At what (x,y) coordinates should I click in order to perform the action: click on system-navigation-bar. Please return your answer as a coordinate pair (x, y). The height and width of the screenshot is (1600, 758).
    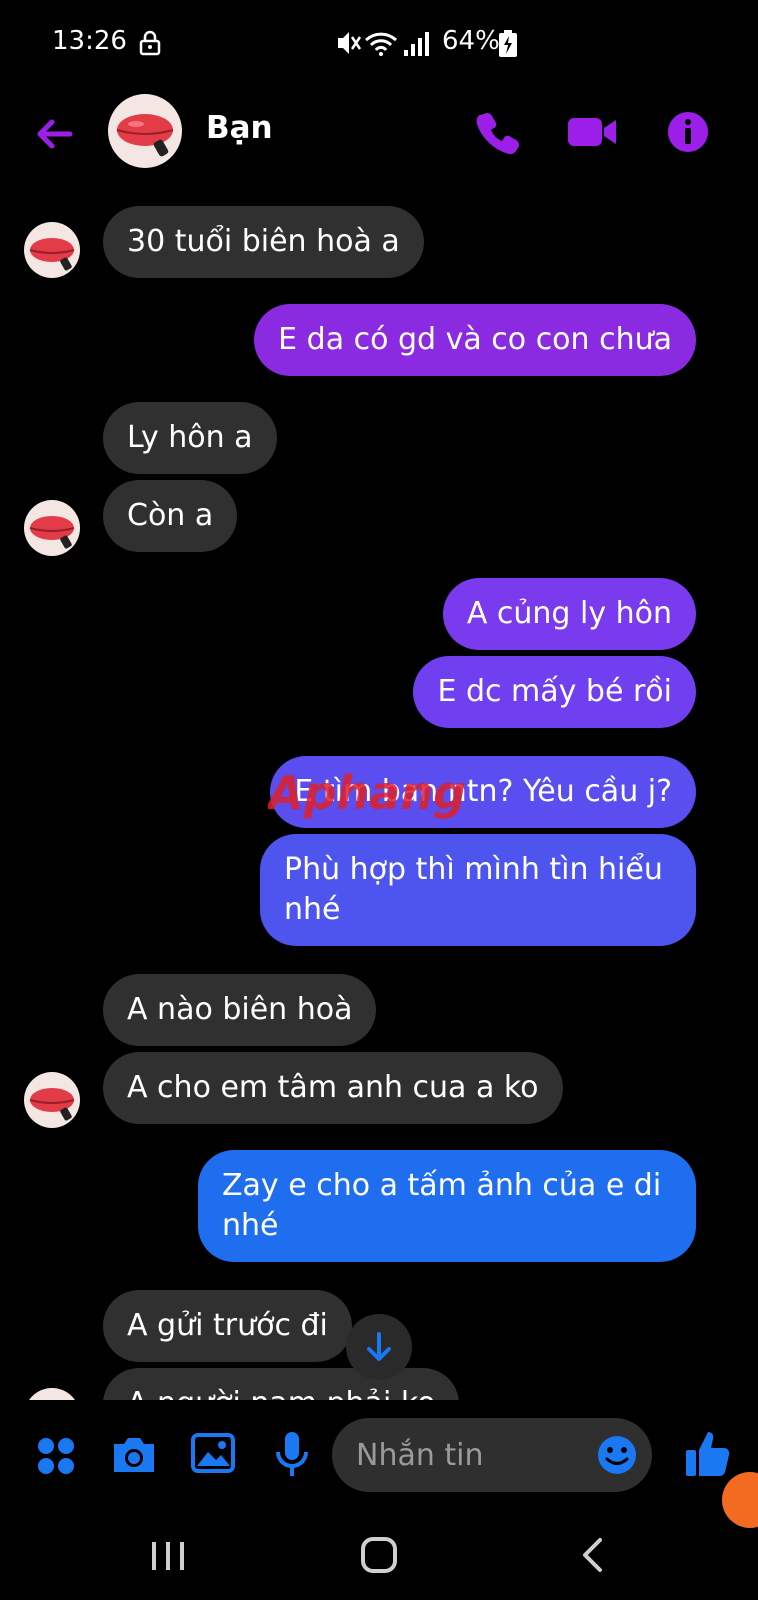
    Looking at the image, I should click on (379, 1555).